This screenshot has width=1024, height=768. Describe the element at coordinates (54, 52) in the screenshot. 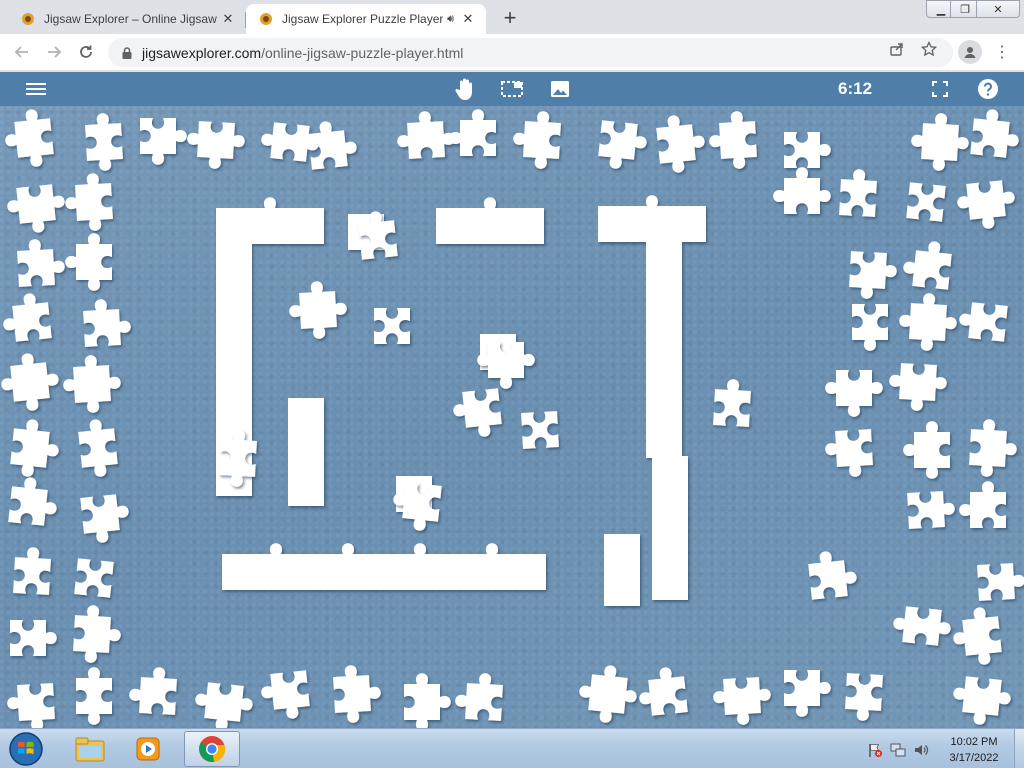

I see `forward-button` at that location.